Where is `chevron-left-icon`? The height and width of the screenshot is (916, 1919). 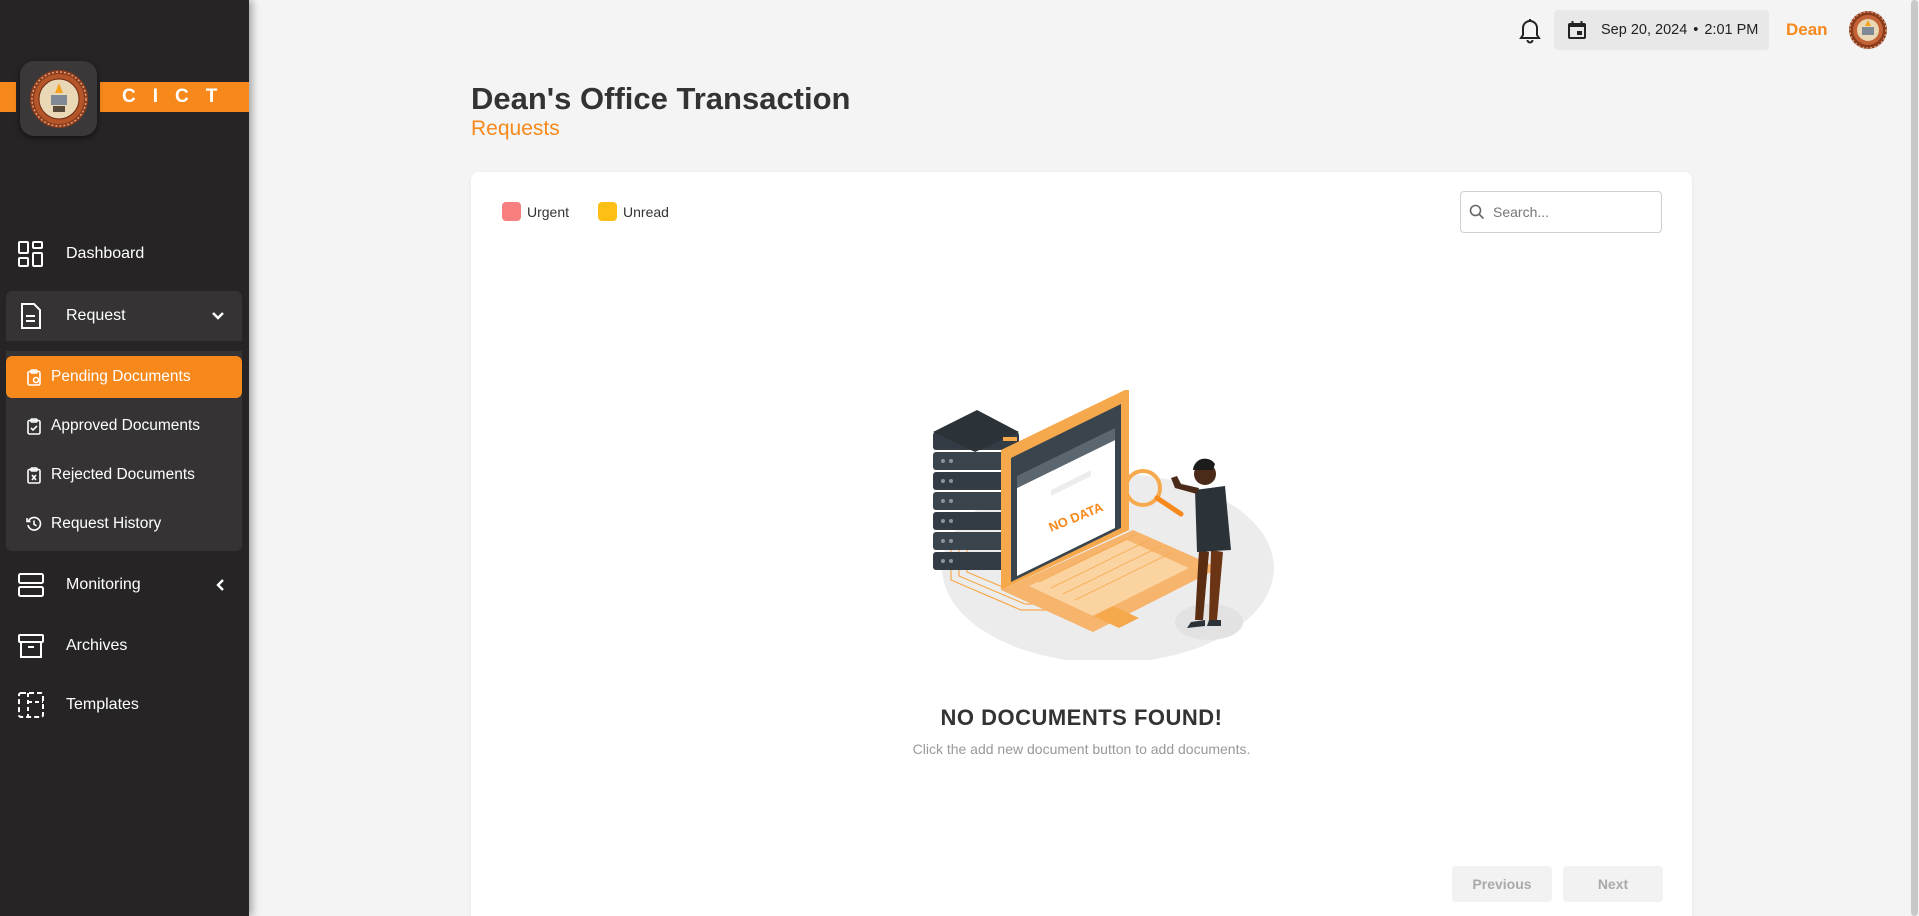 chevron-left-icon is located at coordinates (220, 585).